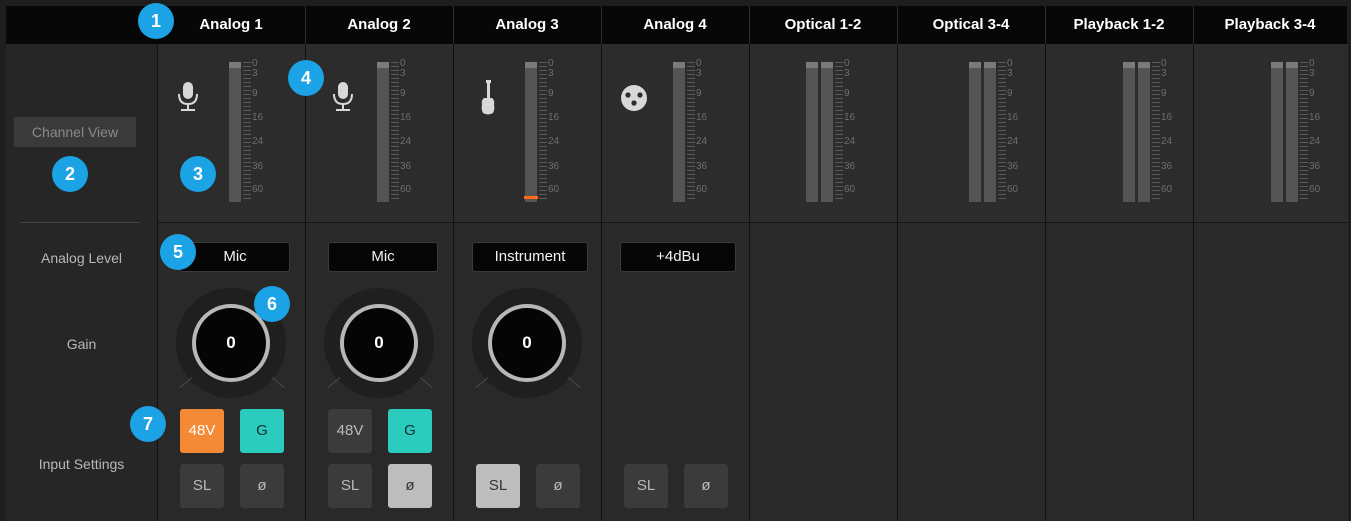 The height and width of the screenshot is (521, 1351). Describe the element at coordinates (379, 25) in the screenshot. I see `channel-header-analog-2: Analog 2` at that location.